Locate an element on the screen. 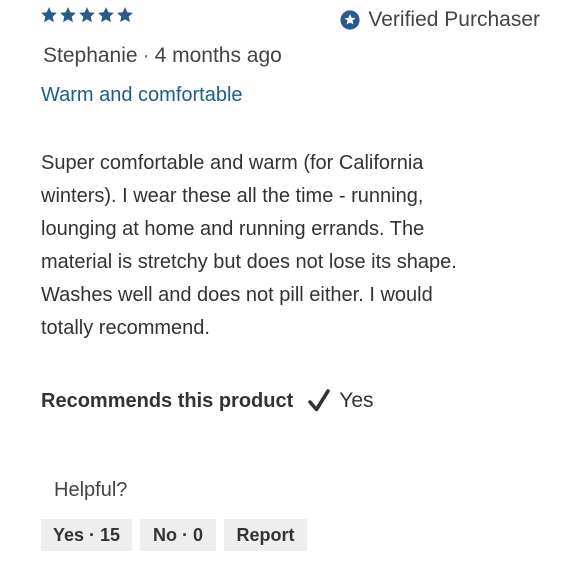  verified-label: Verified Purchaser is located at coordinates (454, 19).